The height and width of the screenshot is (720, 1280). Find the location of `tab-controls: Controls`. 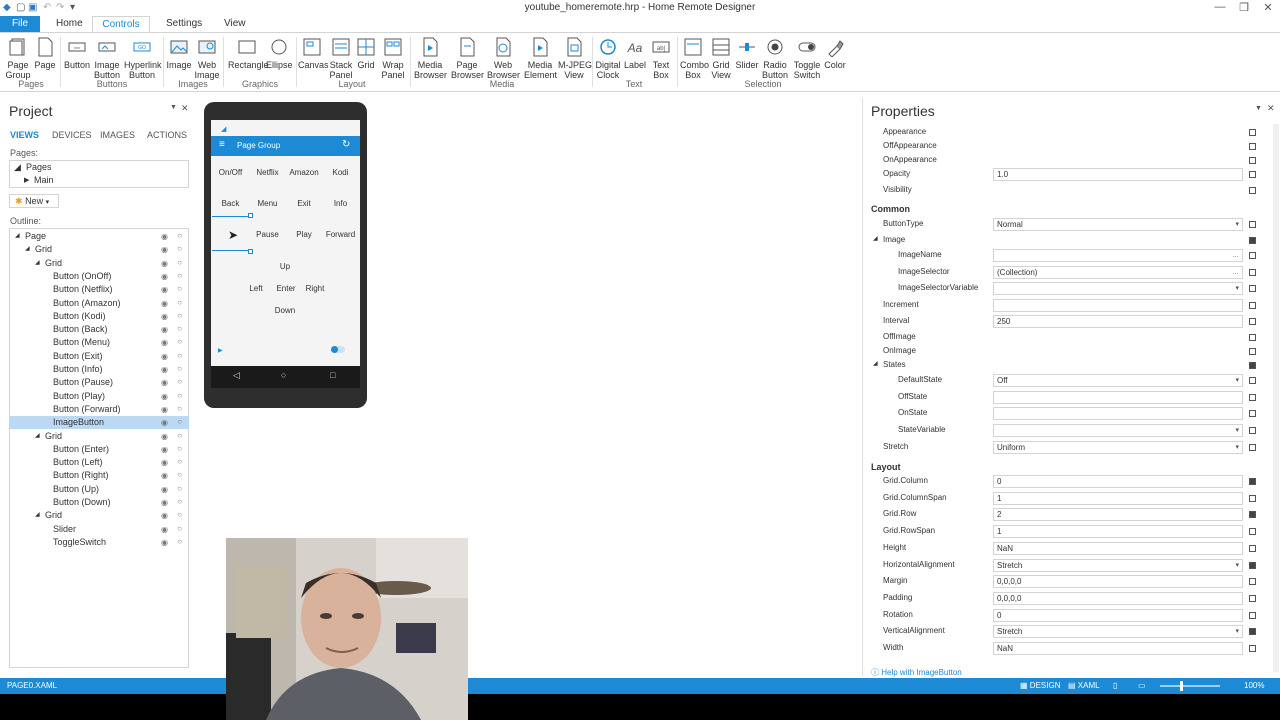

tab-controls: Controls is located at coordinates (121, 24).